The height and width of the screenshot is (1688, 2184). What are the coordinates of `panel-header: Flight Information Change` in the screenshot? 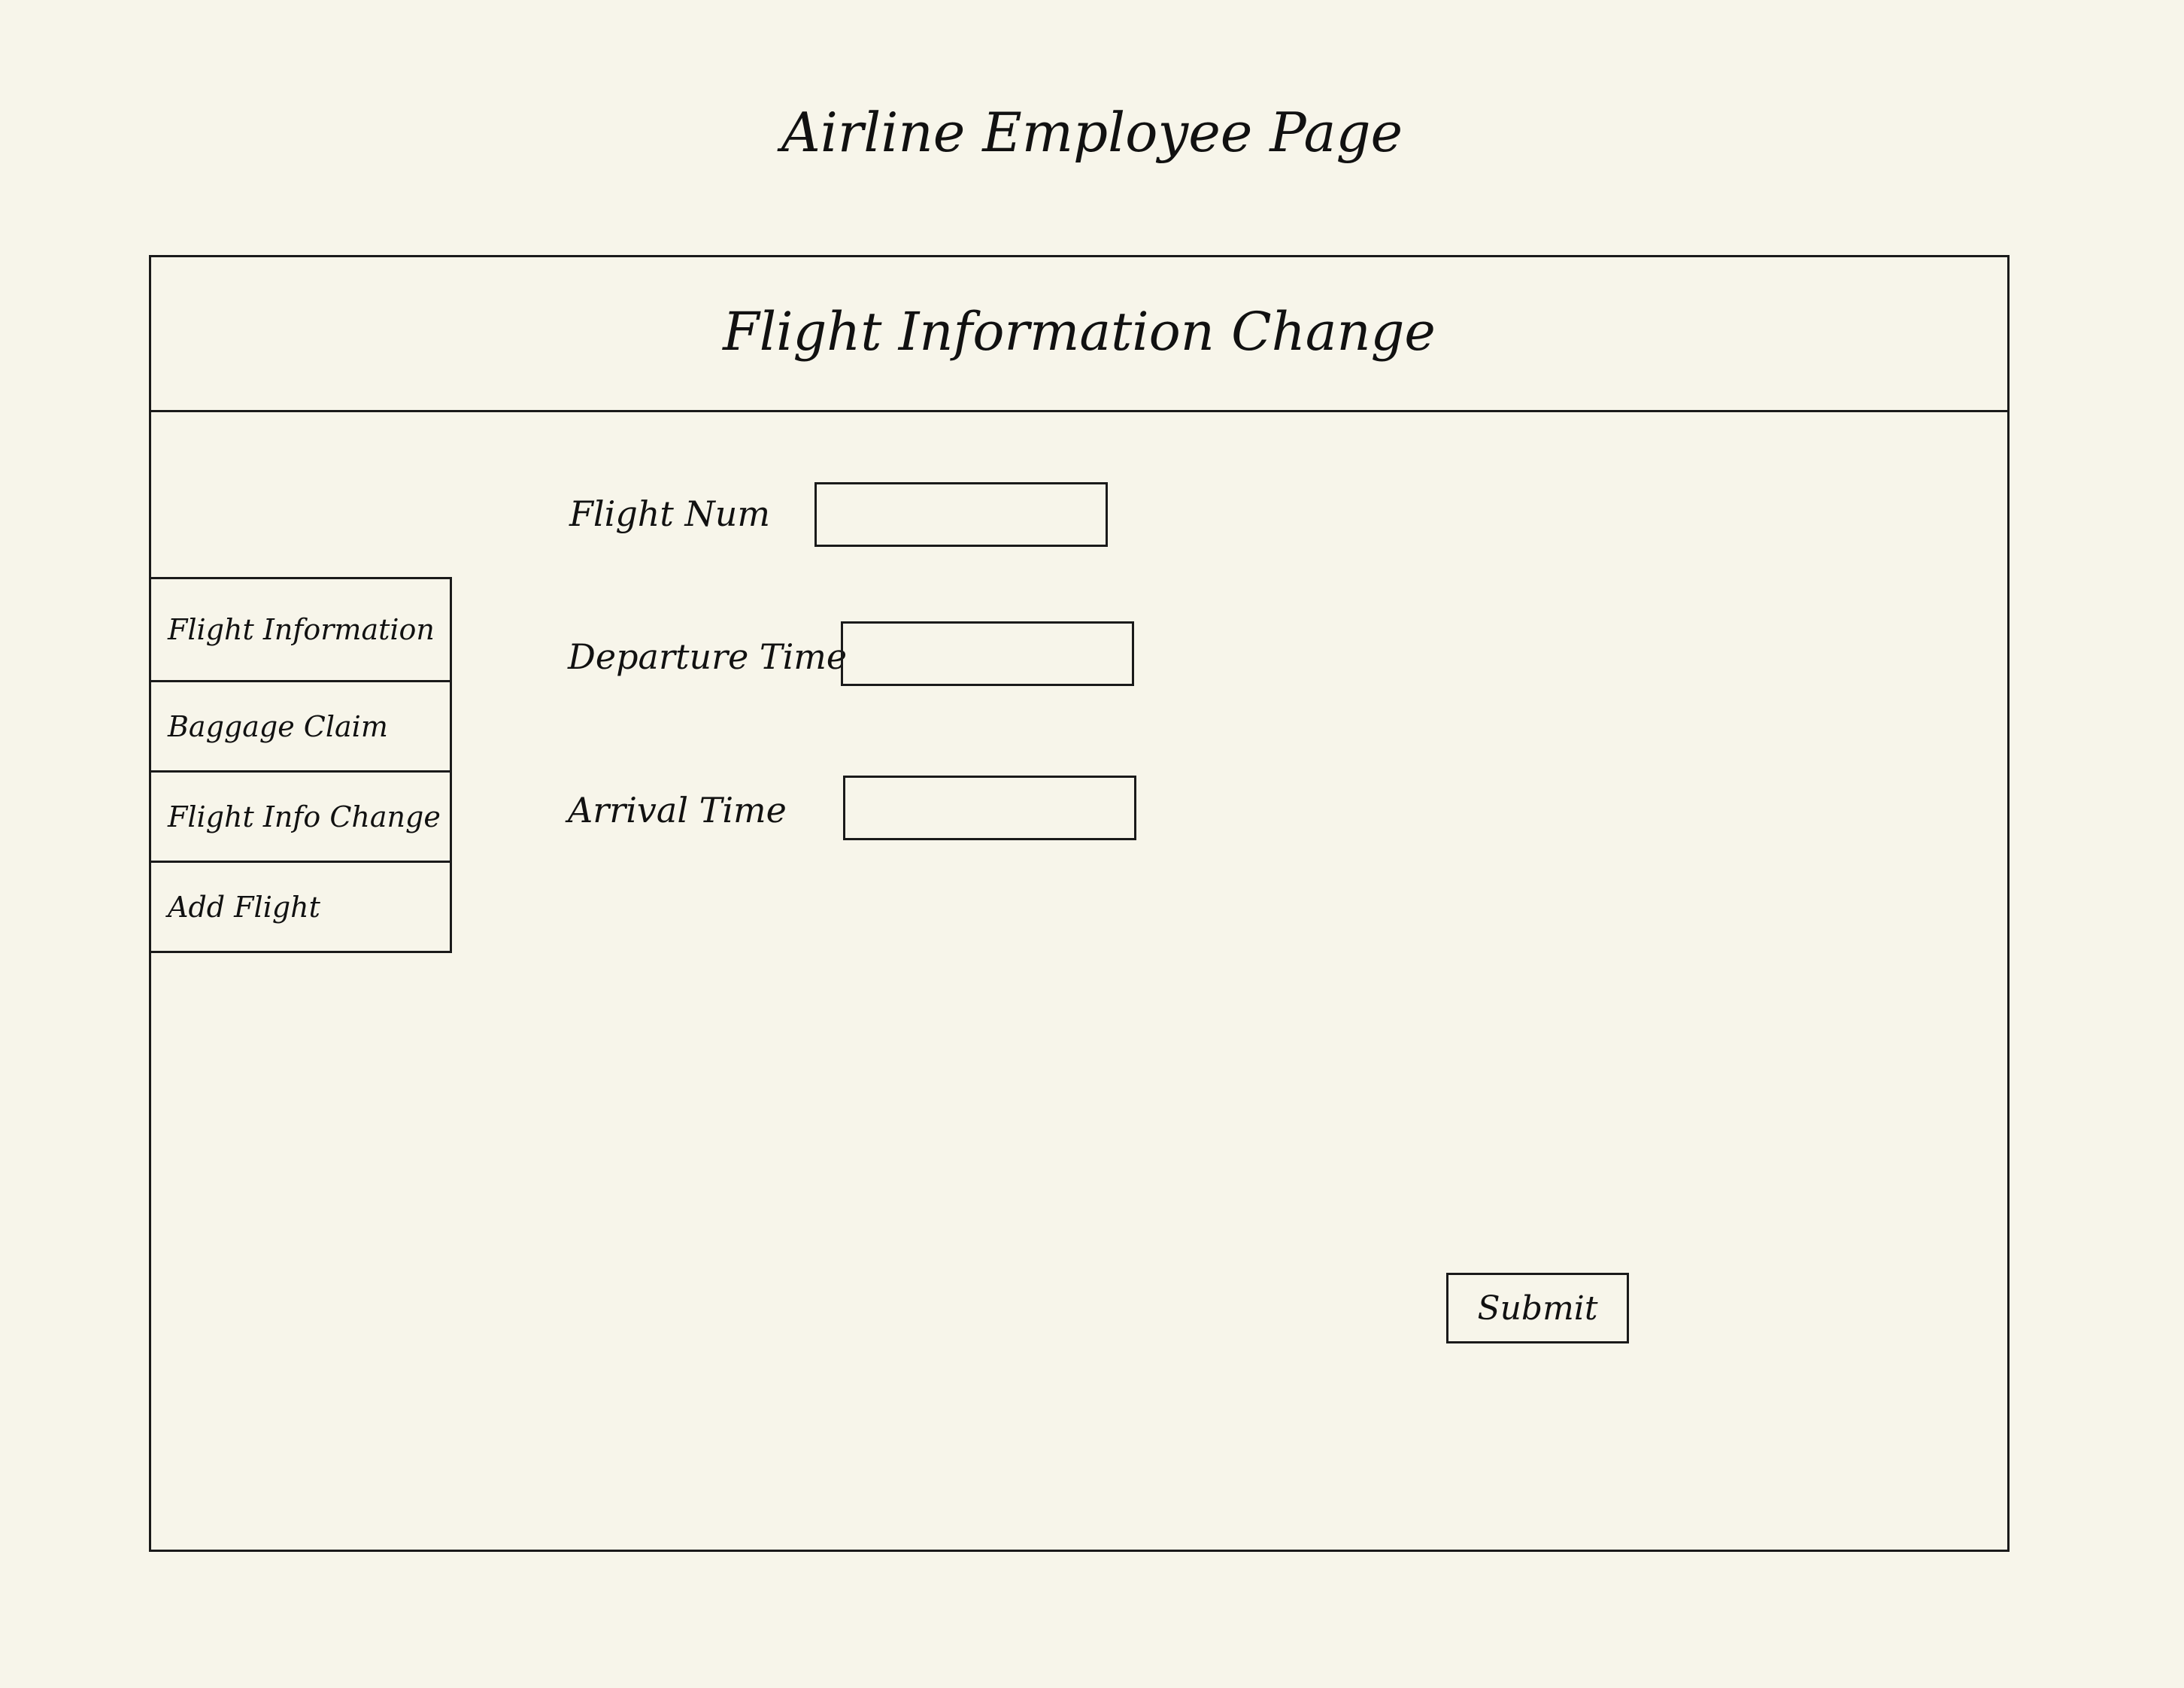 It's located at (1079, 334).